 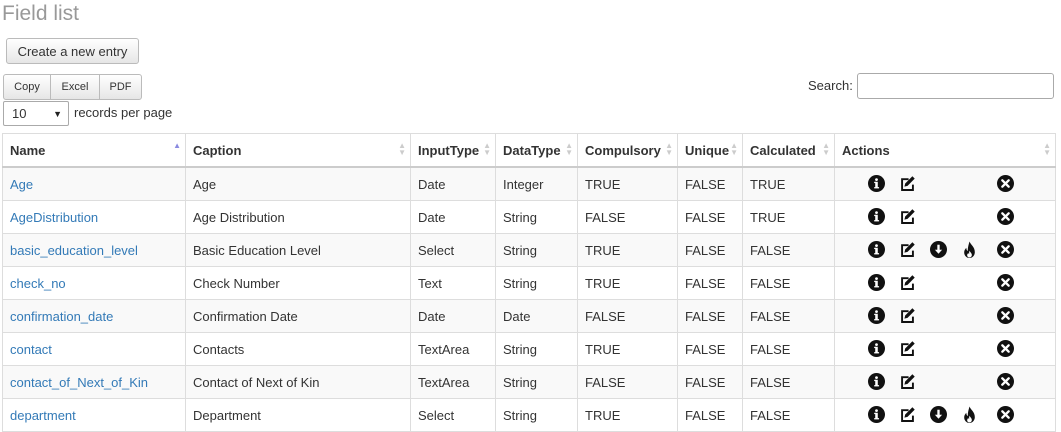 I want to click on field-name-link: basic_education_level, so click(x=74, y=250).